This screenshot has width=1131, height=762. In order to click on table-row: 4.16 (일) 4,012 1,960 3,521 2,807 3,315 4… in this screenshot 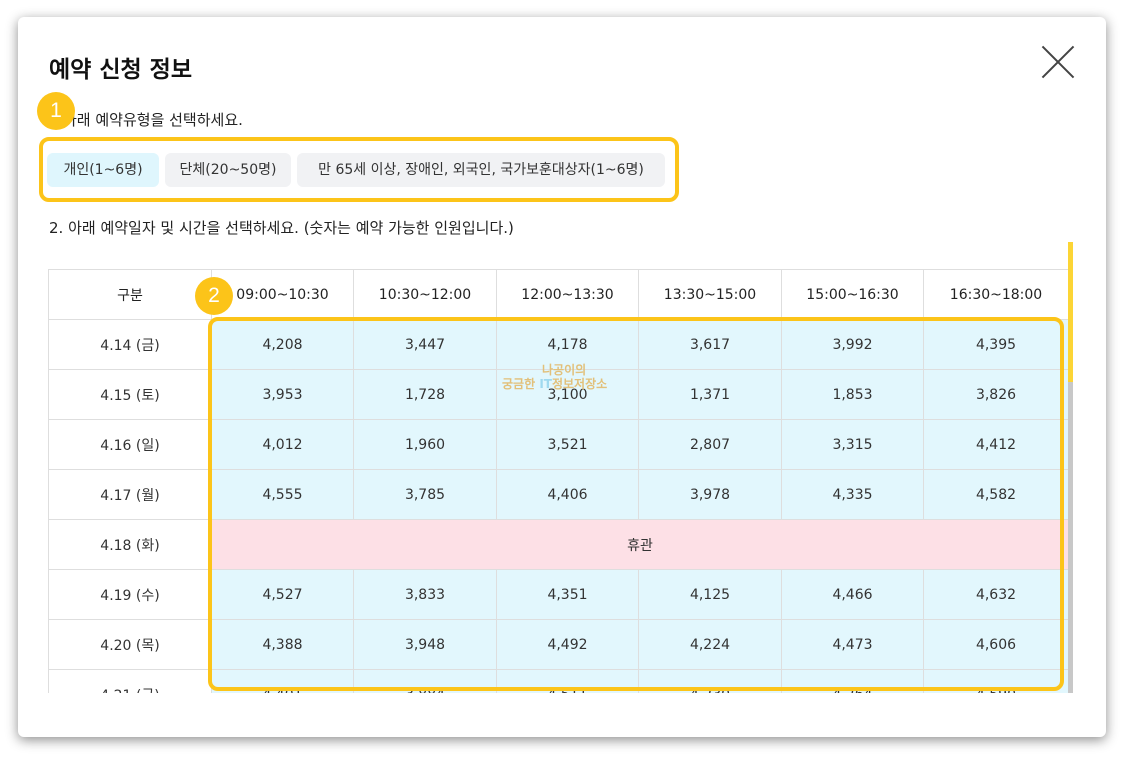, I will do `click(558, 444)`.